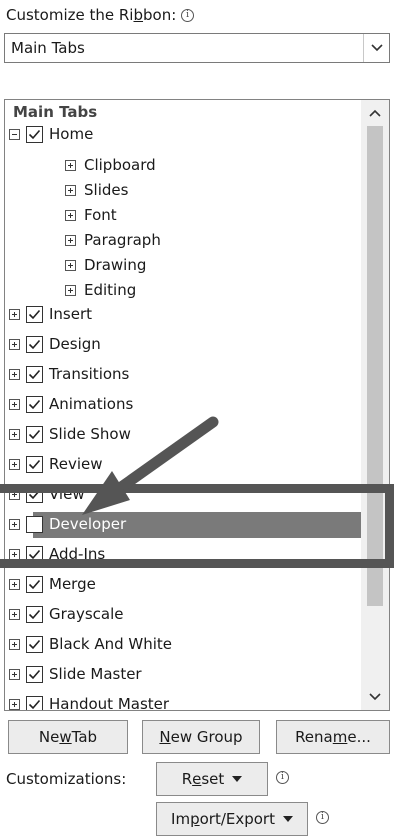 The width and height of the screenshot is (394, 840). I want to click on tree-item-label: Home, so click(71, 134).